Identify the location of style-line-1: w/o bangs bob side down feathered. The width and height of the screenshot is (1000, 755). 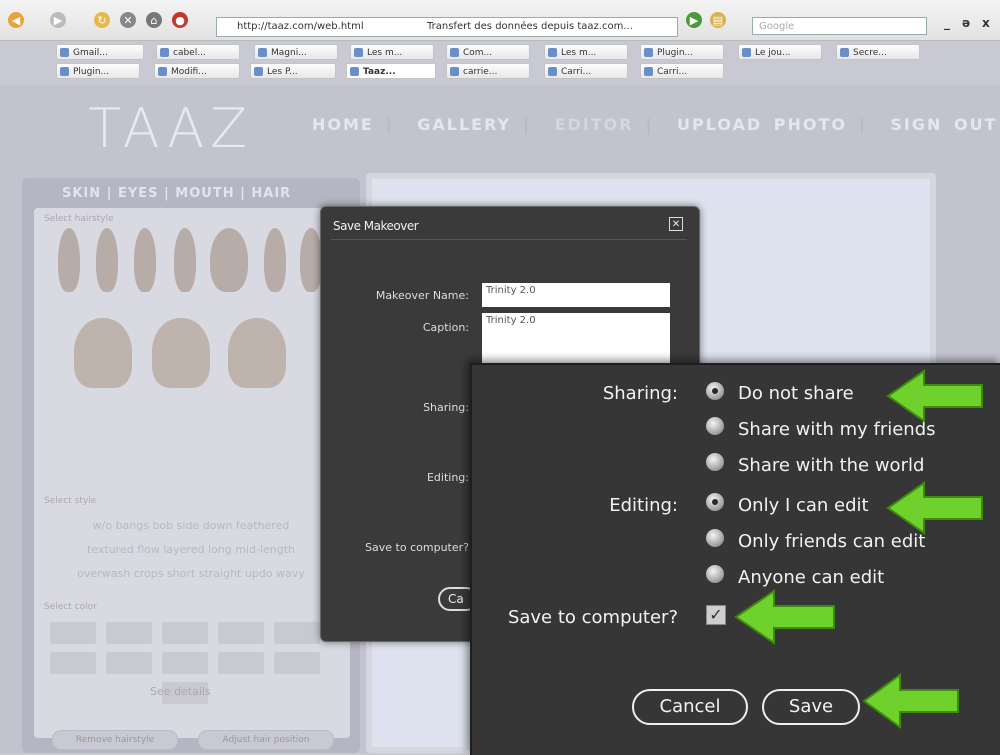
(191, 526).